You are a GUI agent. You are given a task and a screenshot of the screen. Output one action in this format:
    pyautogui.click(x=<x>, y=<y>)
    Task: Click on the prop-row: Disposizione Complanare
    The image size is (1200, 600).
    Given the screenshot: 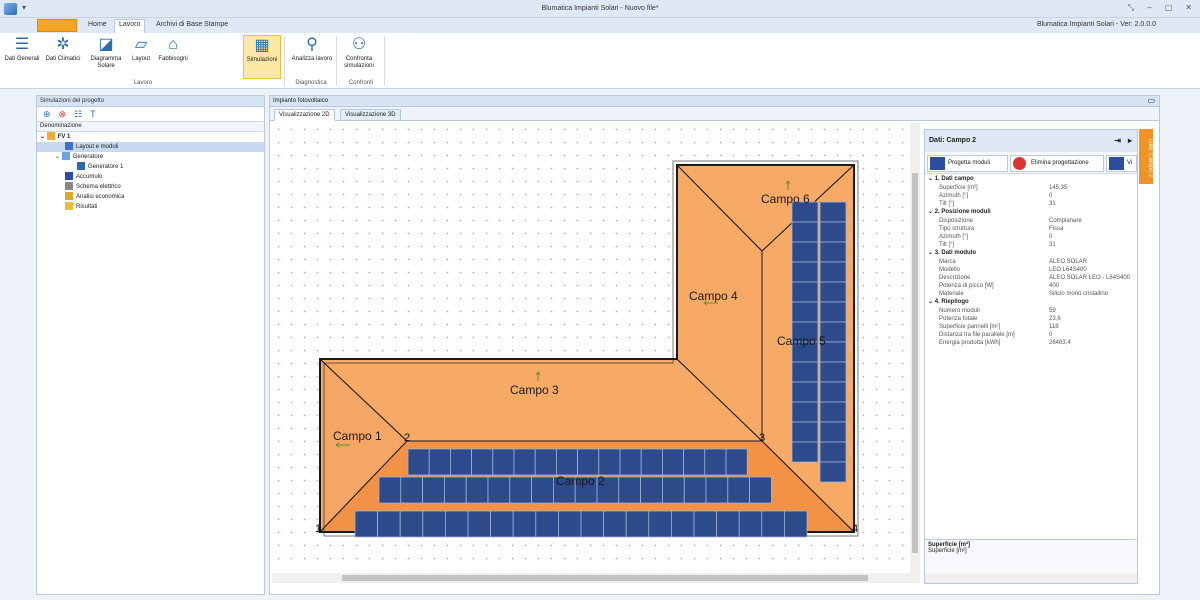 What is the action you would take?
    pyautogui.click(x=1031, y=221)
    